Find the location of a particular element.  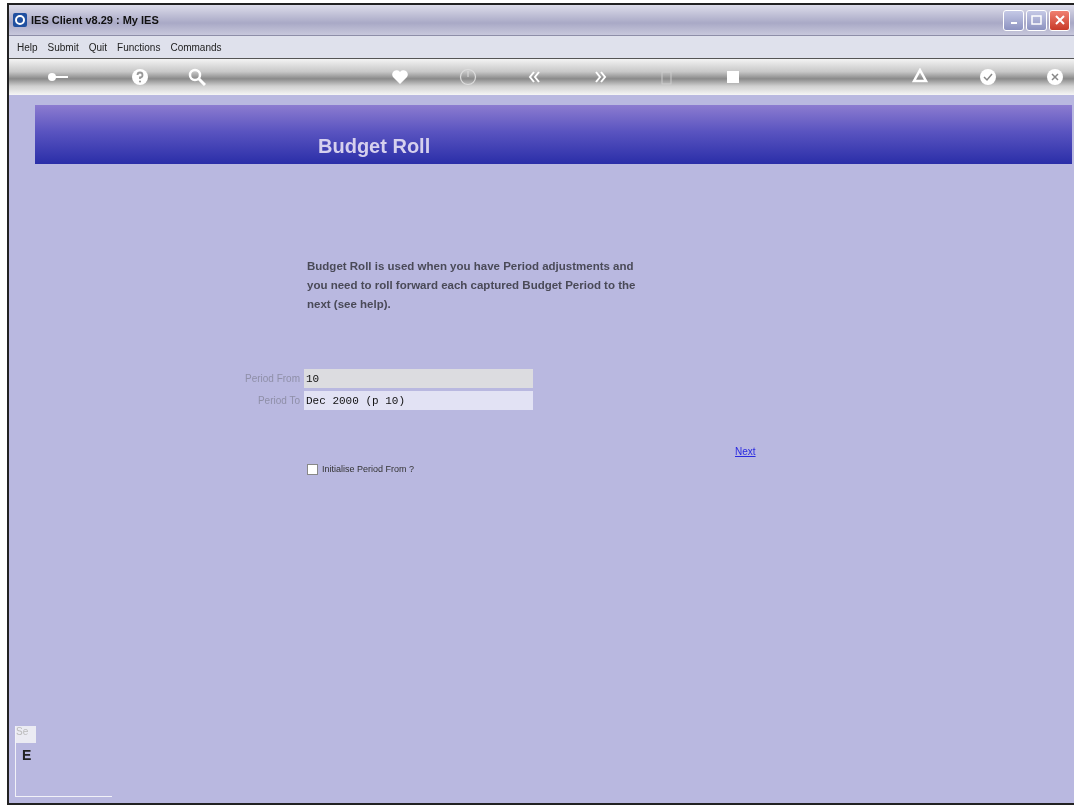

maximize-button is located at coordinates (1036, 20).